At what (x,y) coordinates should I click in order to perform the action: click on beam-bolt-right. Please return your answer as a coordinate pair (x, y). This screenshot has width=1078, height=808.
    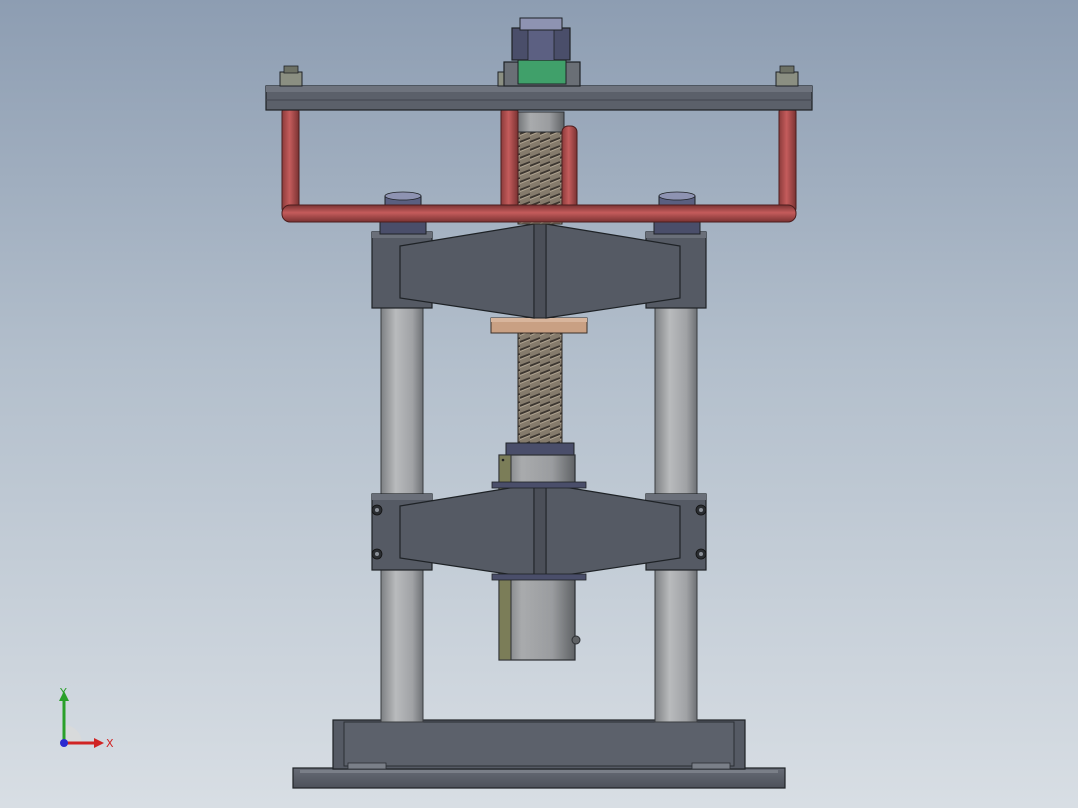
    Looking at the image, I should click on (787, 76).